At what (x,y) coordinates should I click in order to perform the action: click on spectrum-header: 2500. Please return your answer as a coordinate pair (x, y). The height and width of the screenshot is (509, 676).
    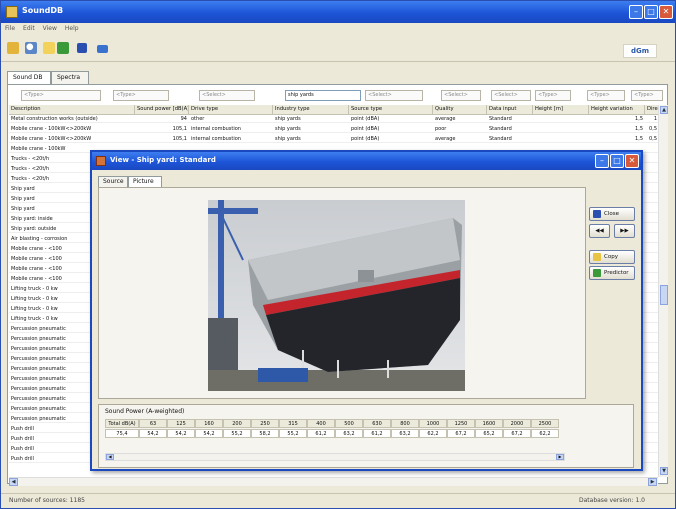
    Looking at the image, I should click on (545, 423).